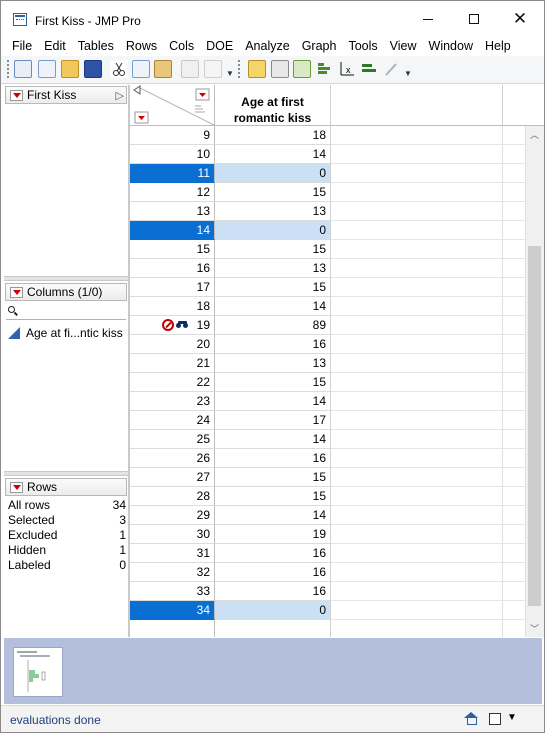  I want to click on menu-tables: Tables, so click(96, 46).